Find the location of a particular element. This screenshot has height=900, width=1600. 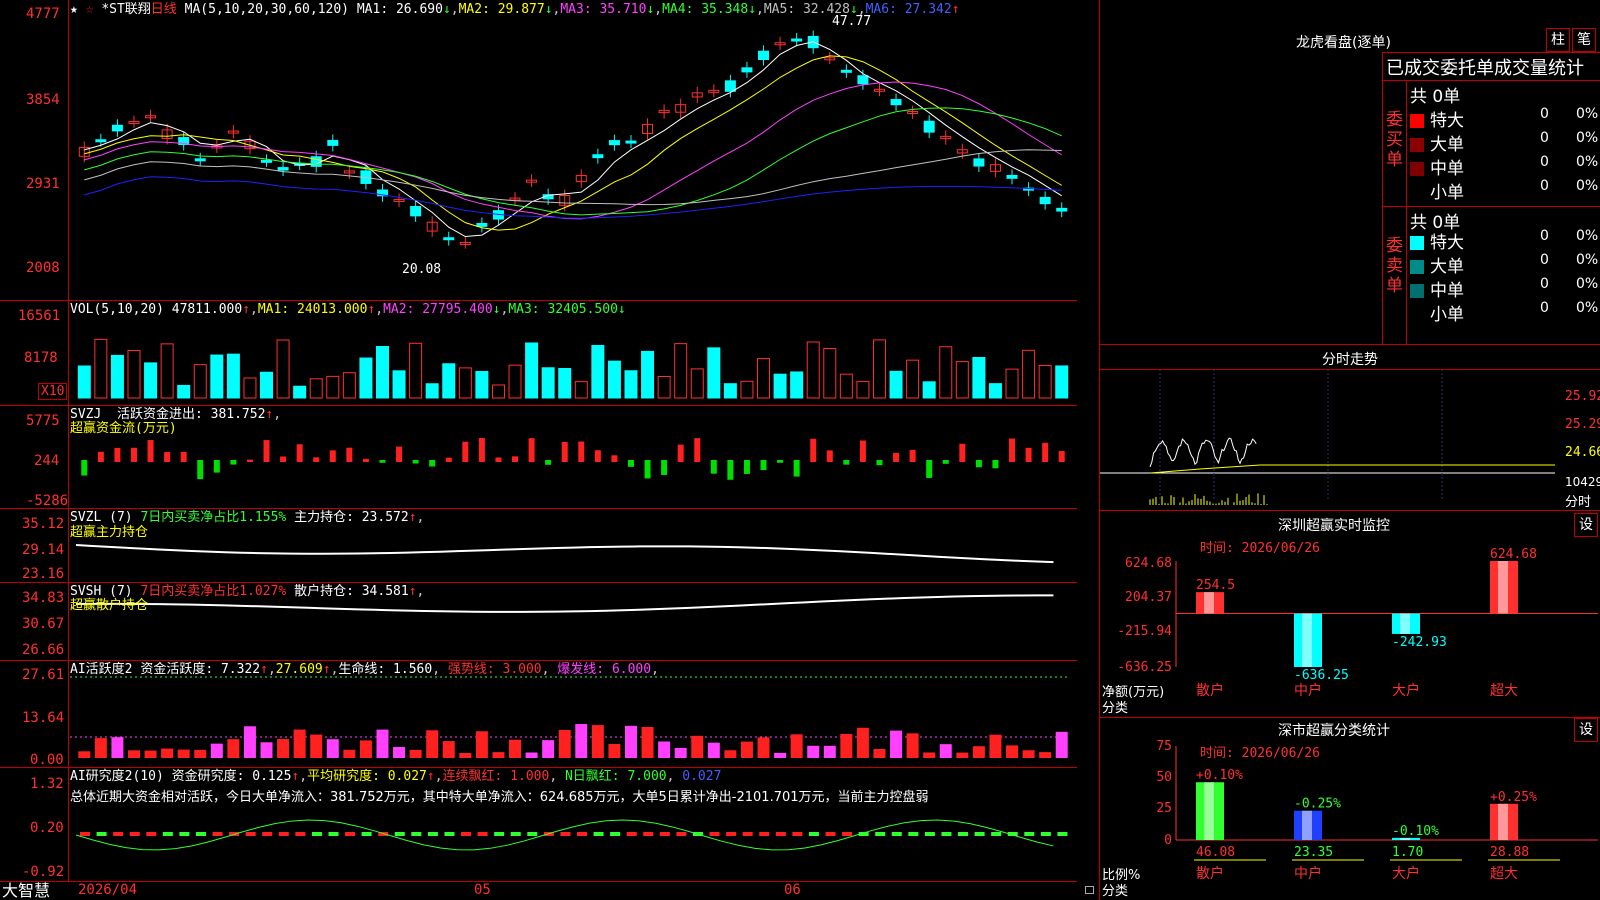

svzl-title: 超赢主力持仓 is located at coordinates (109, 532).